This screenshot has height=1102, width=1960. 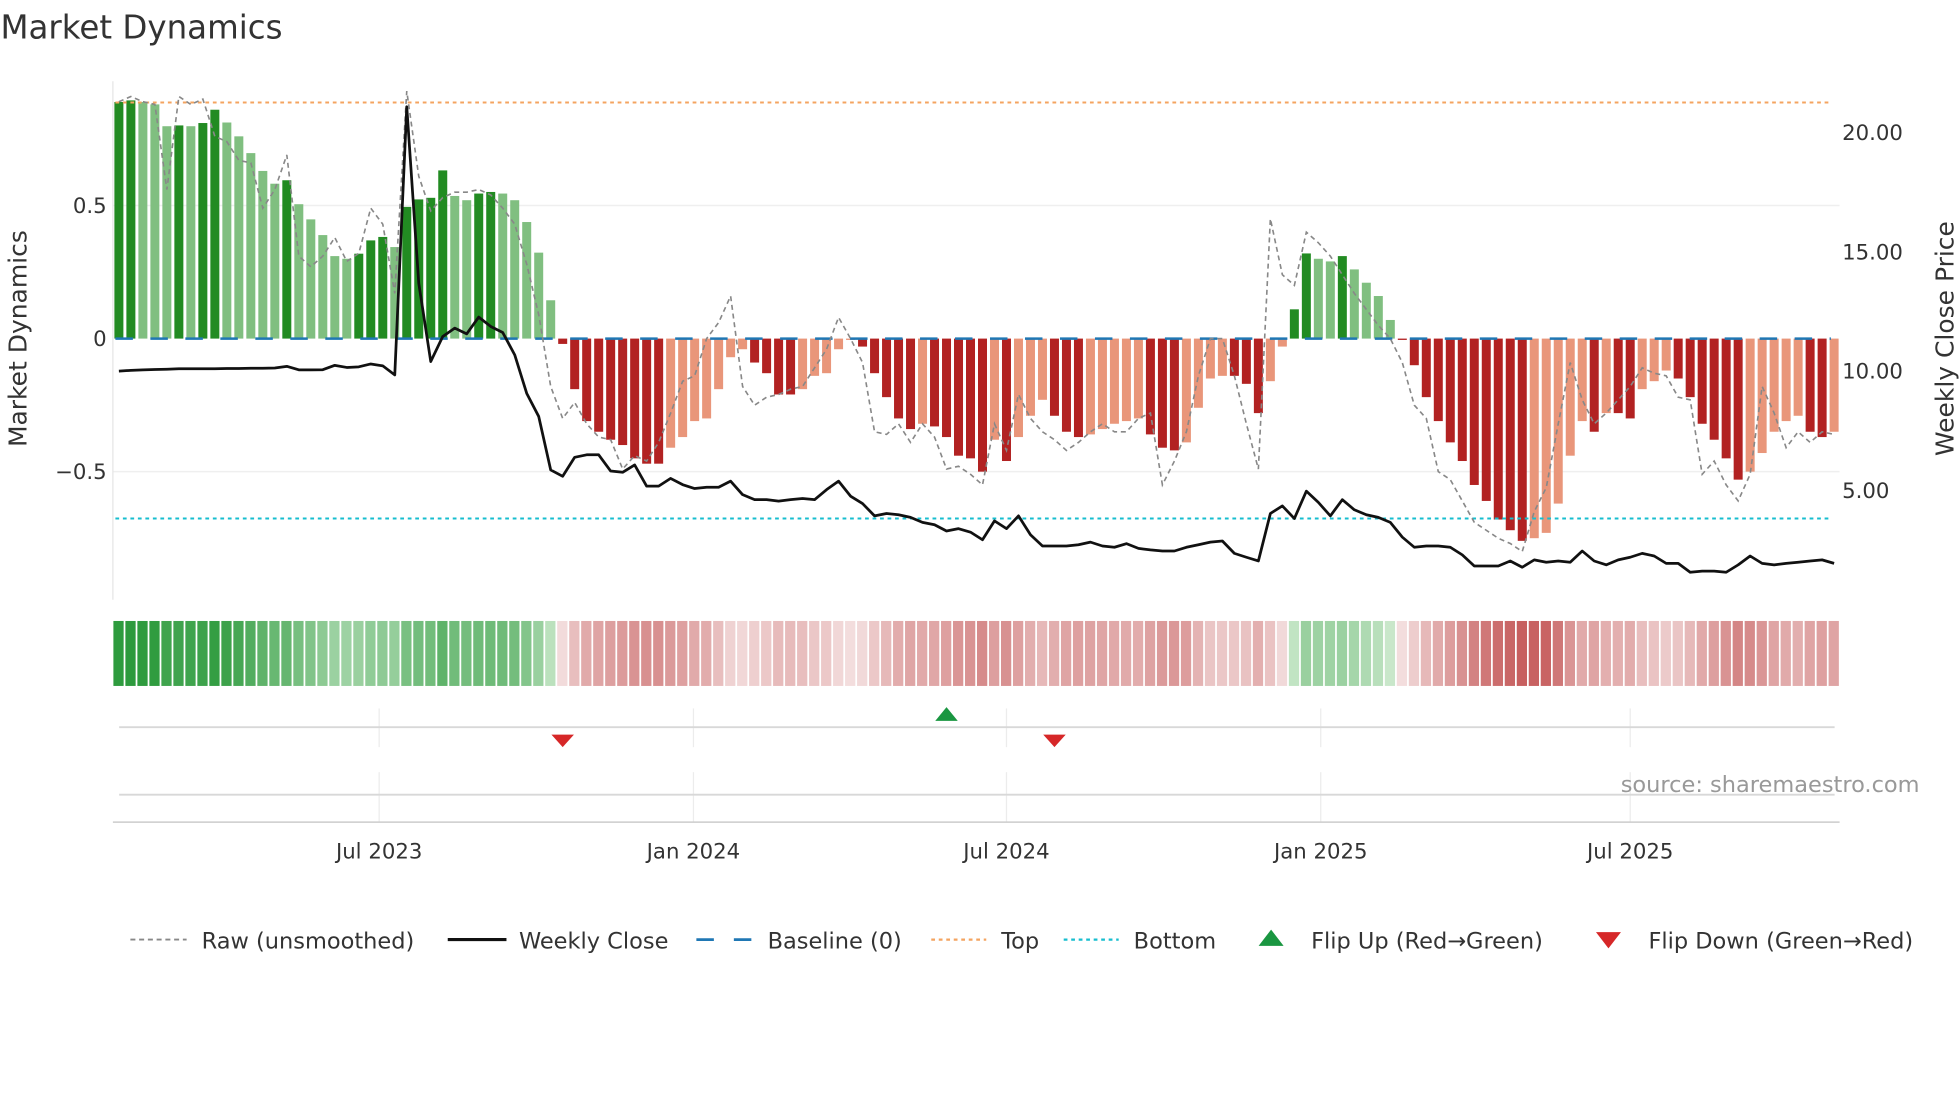 I want to click on y2-tick-label: 10.00, so click(x=1872, y=372).